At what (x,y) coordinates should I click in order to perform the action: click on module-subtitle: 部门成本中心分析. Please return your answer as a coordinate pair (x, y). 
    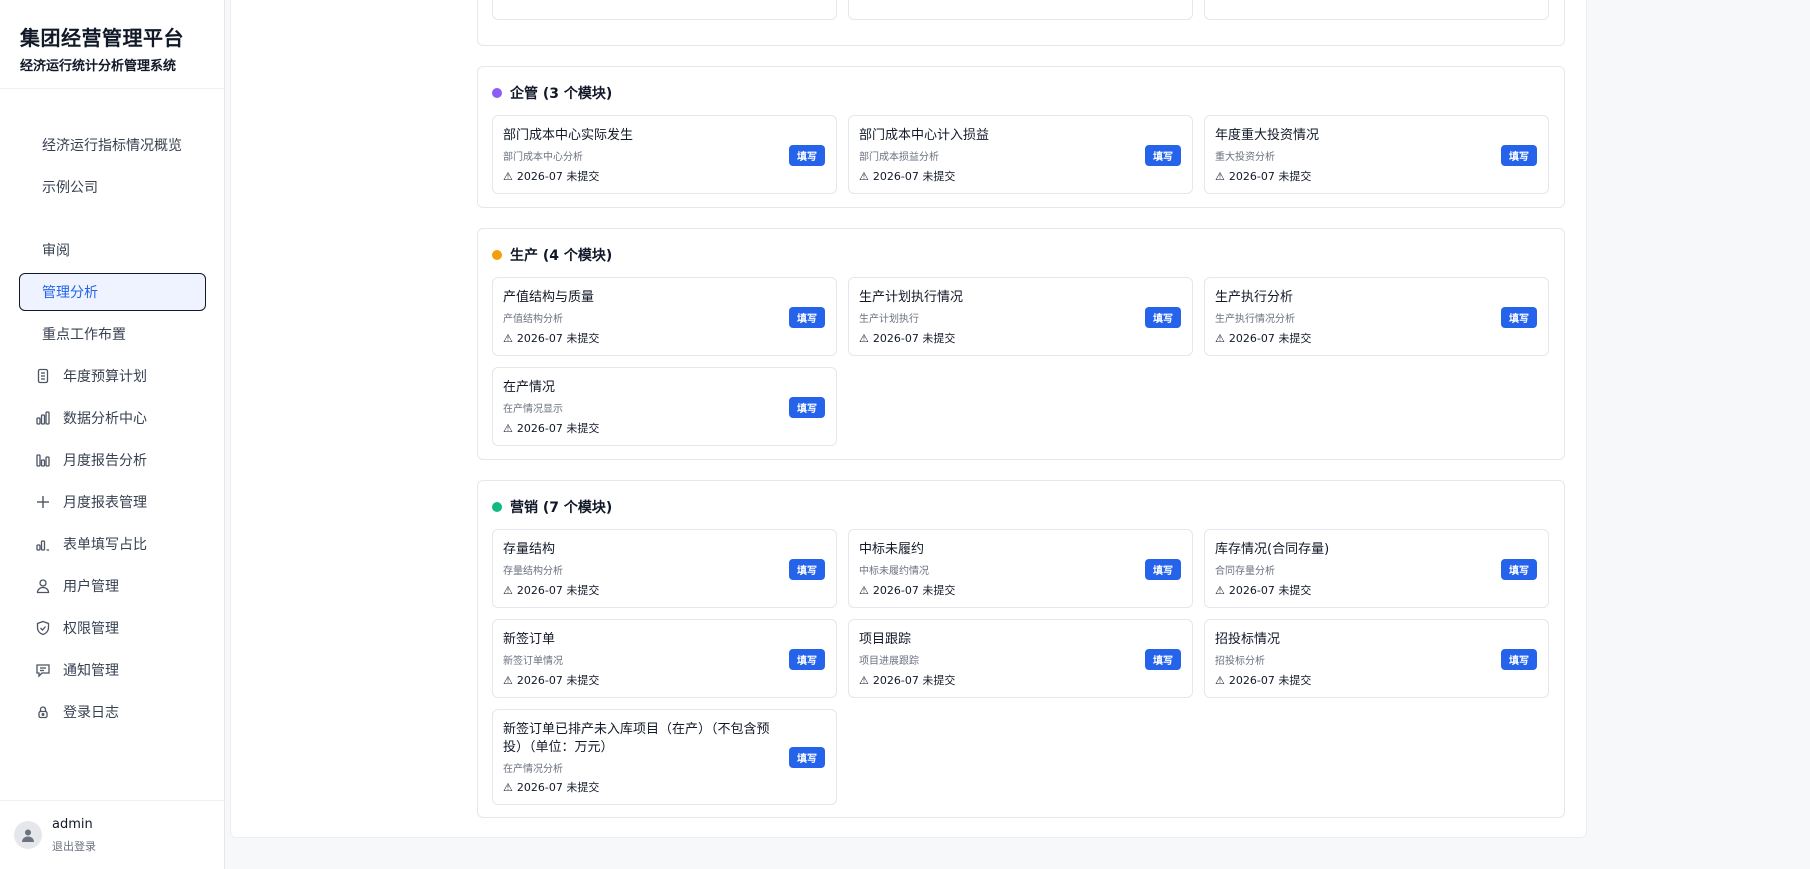
    Looking at the image, I should click on (543, 157).